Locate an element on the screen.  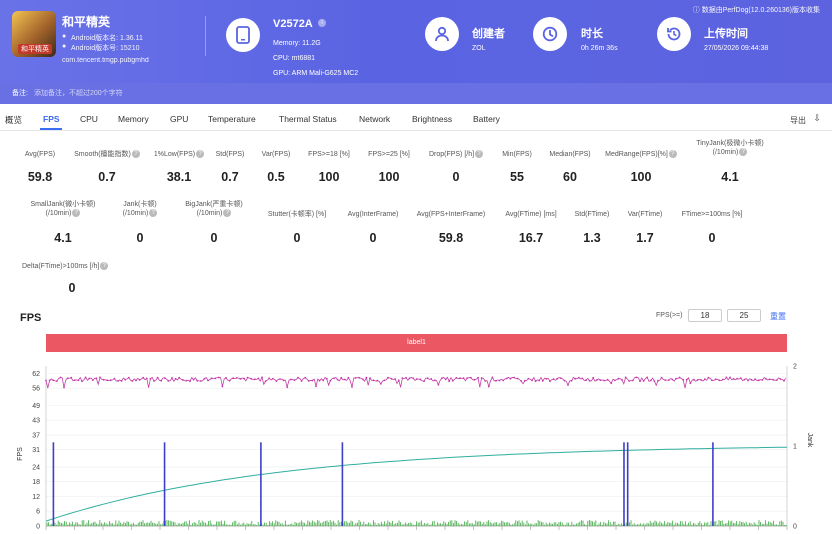
tab-brightness: Brightness is located at coordinates (432, 119).